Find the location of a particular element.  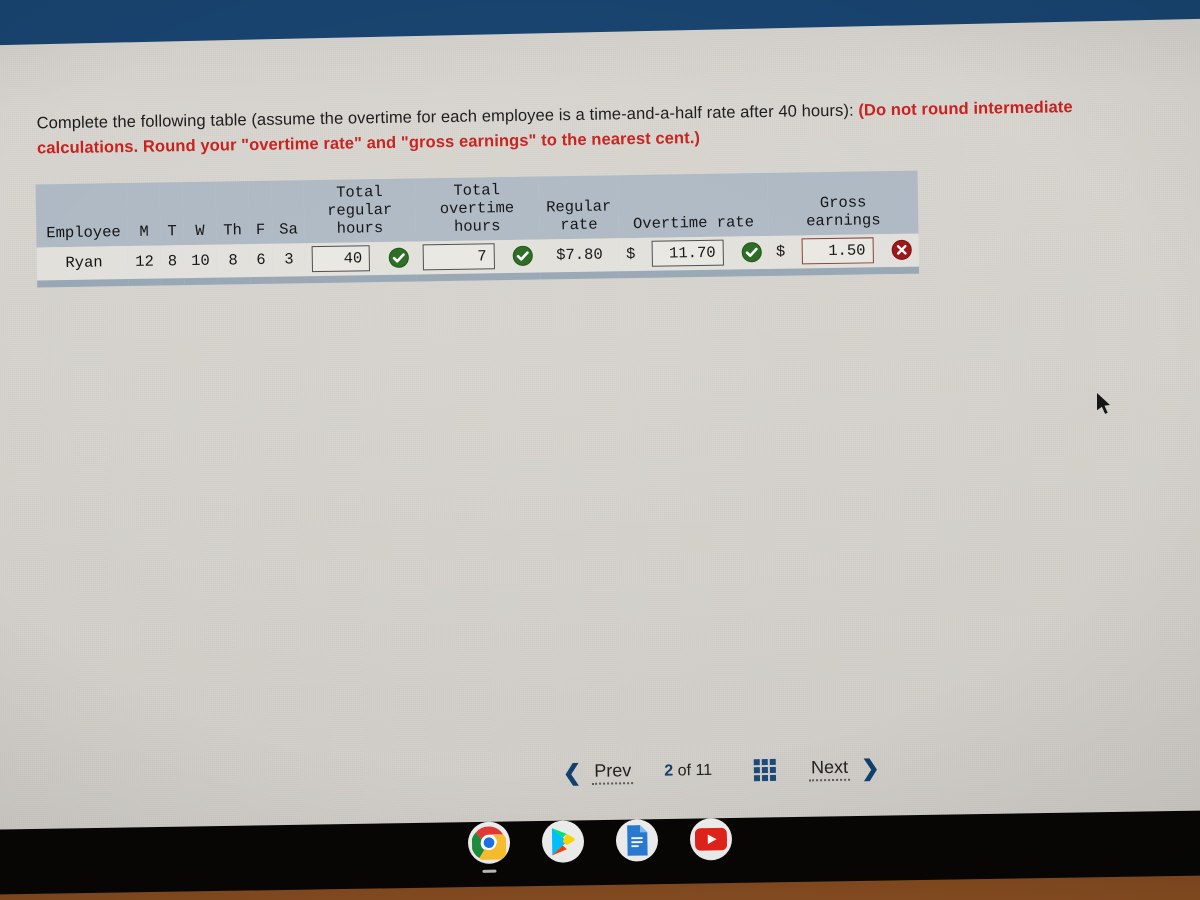

google-docs-icon is located at coordinates (637, 840).